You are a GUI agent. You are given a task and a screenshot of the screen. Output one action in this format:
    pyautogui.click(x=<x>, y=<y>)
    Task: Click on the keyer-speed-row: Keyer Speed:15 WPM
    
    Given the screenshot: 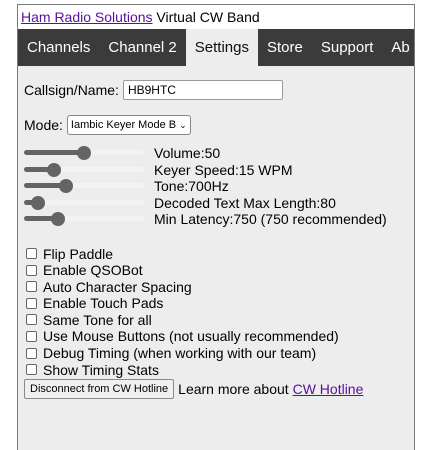 What is the action you would take?
    pyautogui.click(x=219, y=170)
    